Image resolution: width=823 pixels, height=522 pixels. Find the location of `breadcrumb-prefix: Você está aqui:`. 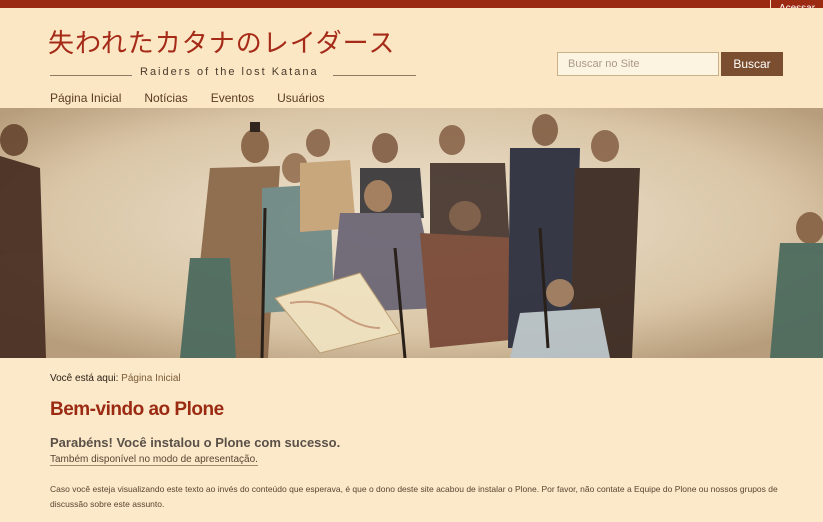

breadcrumb-prefix: Você está aqui: is located at coordinates (84, 378).